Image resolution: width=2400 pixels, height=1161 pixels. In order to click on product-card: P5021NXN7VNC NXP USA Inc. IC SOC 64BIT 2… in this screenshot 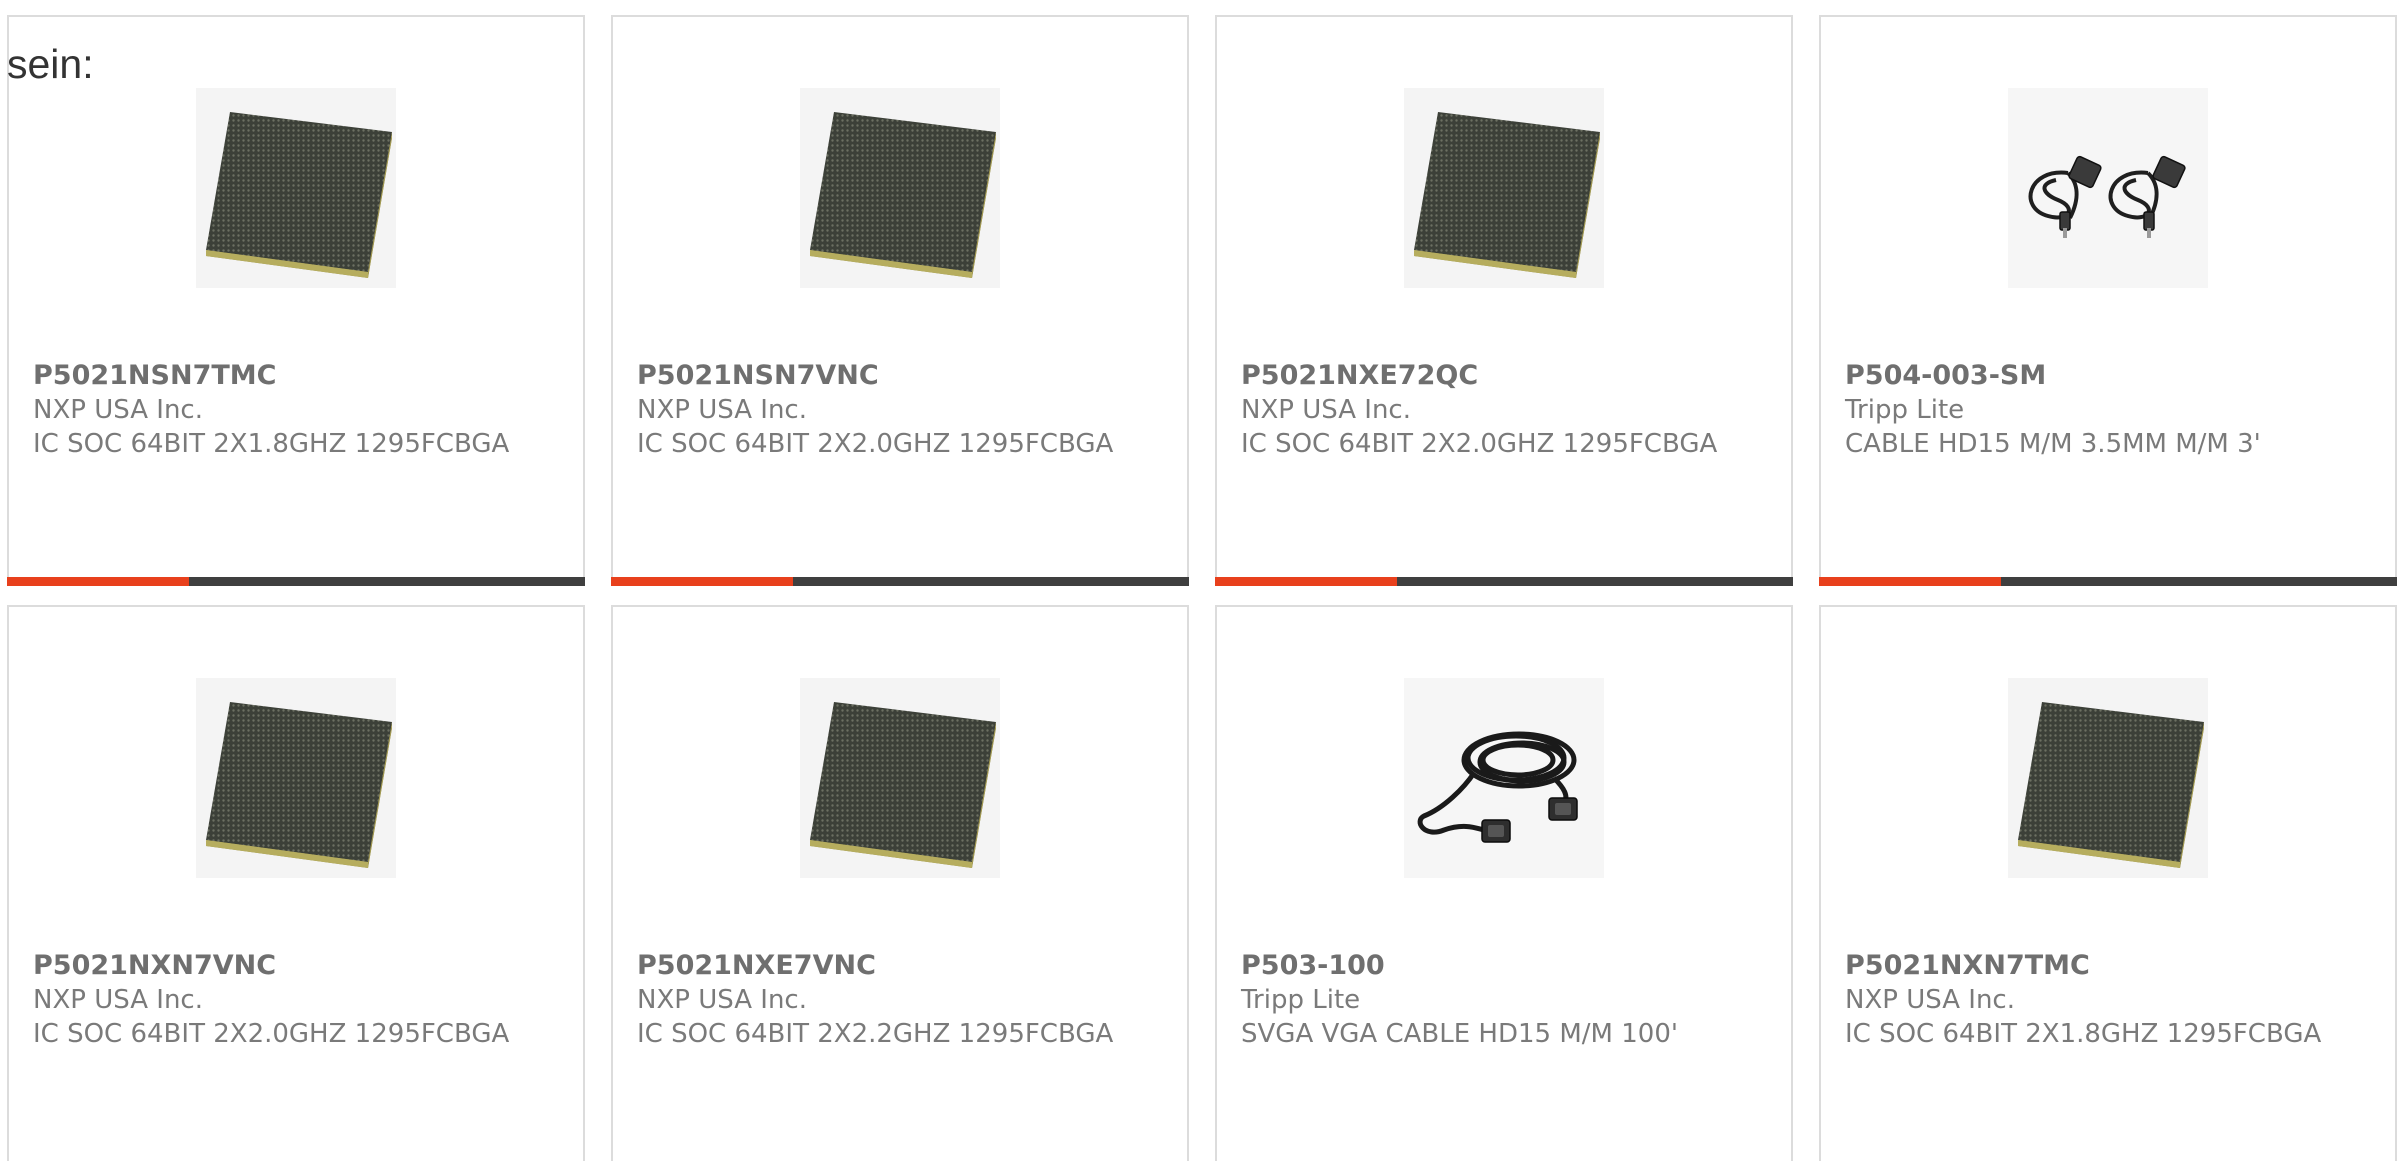, I will do `click(296, 883)`.